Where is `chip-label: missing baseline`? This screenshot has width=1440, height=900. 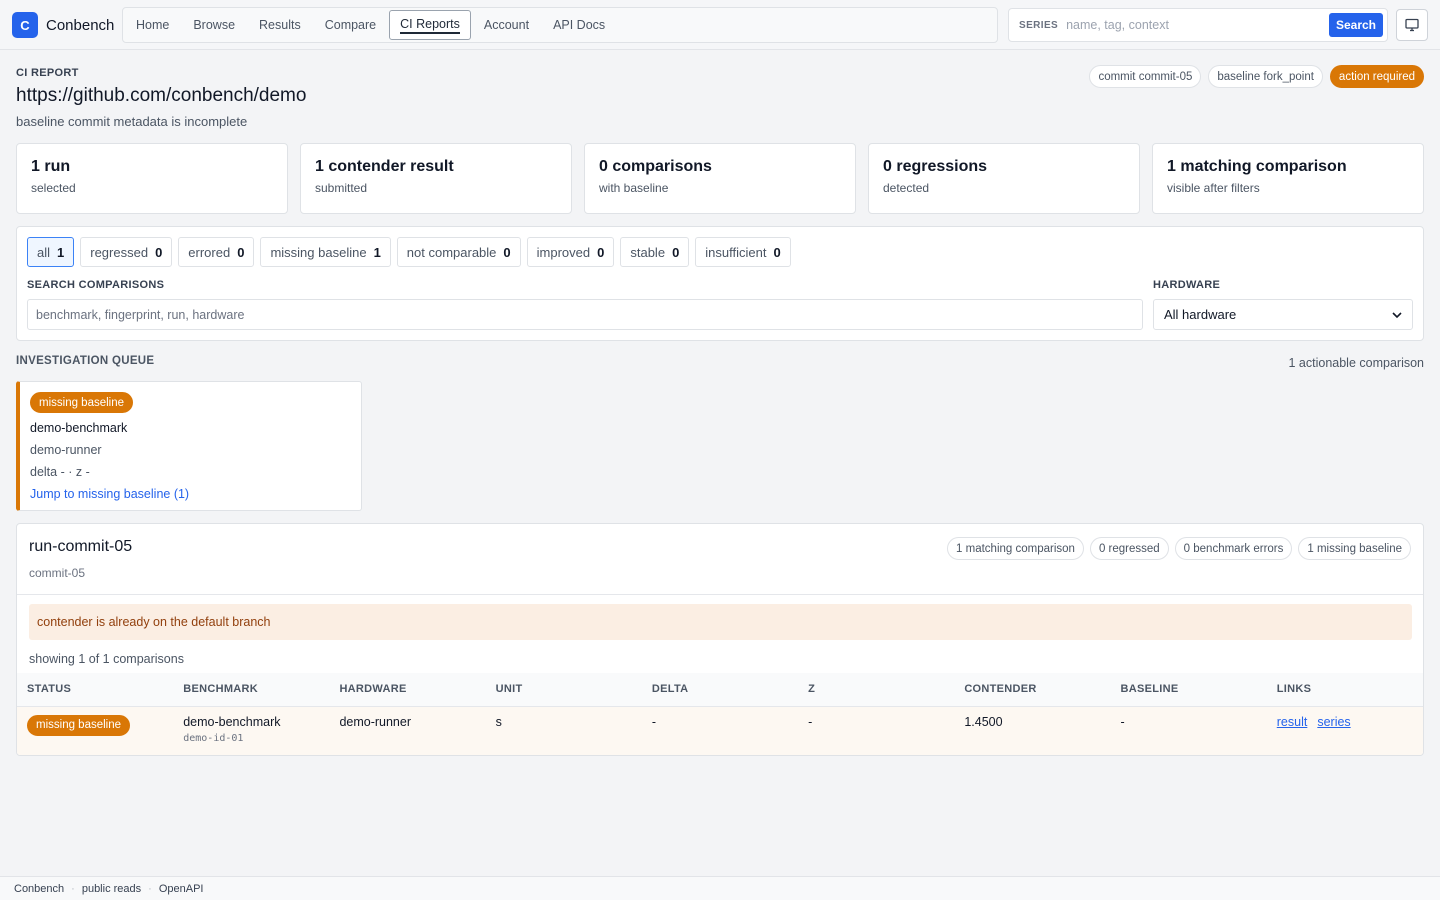
chip-label: missing baseline is located at coordinates (318, 252).